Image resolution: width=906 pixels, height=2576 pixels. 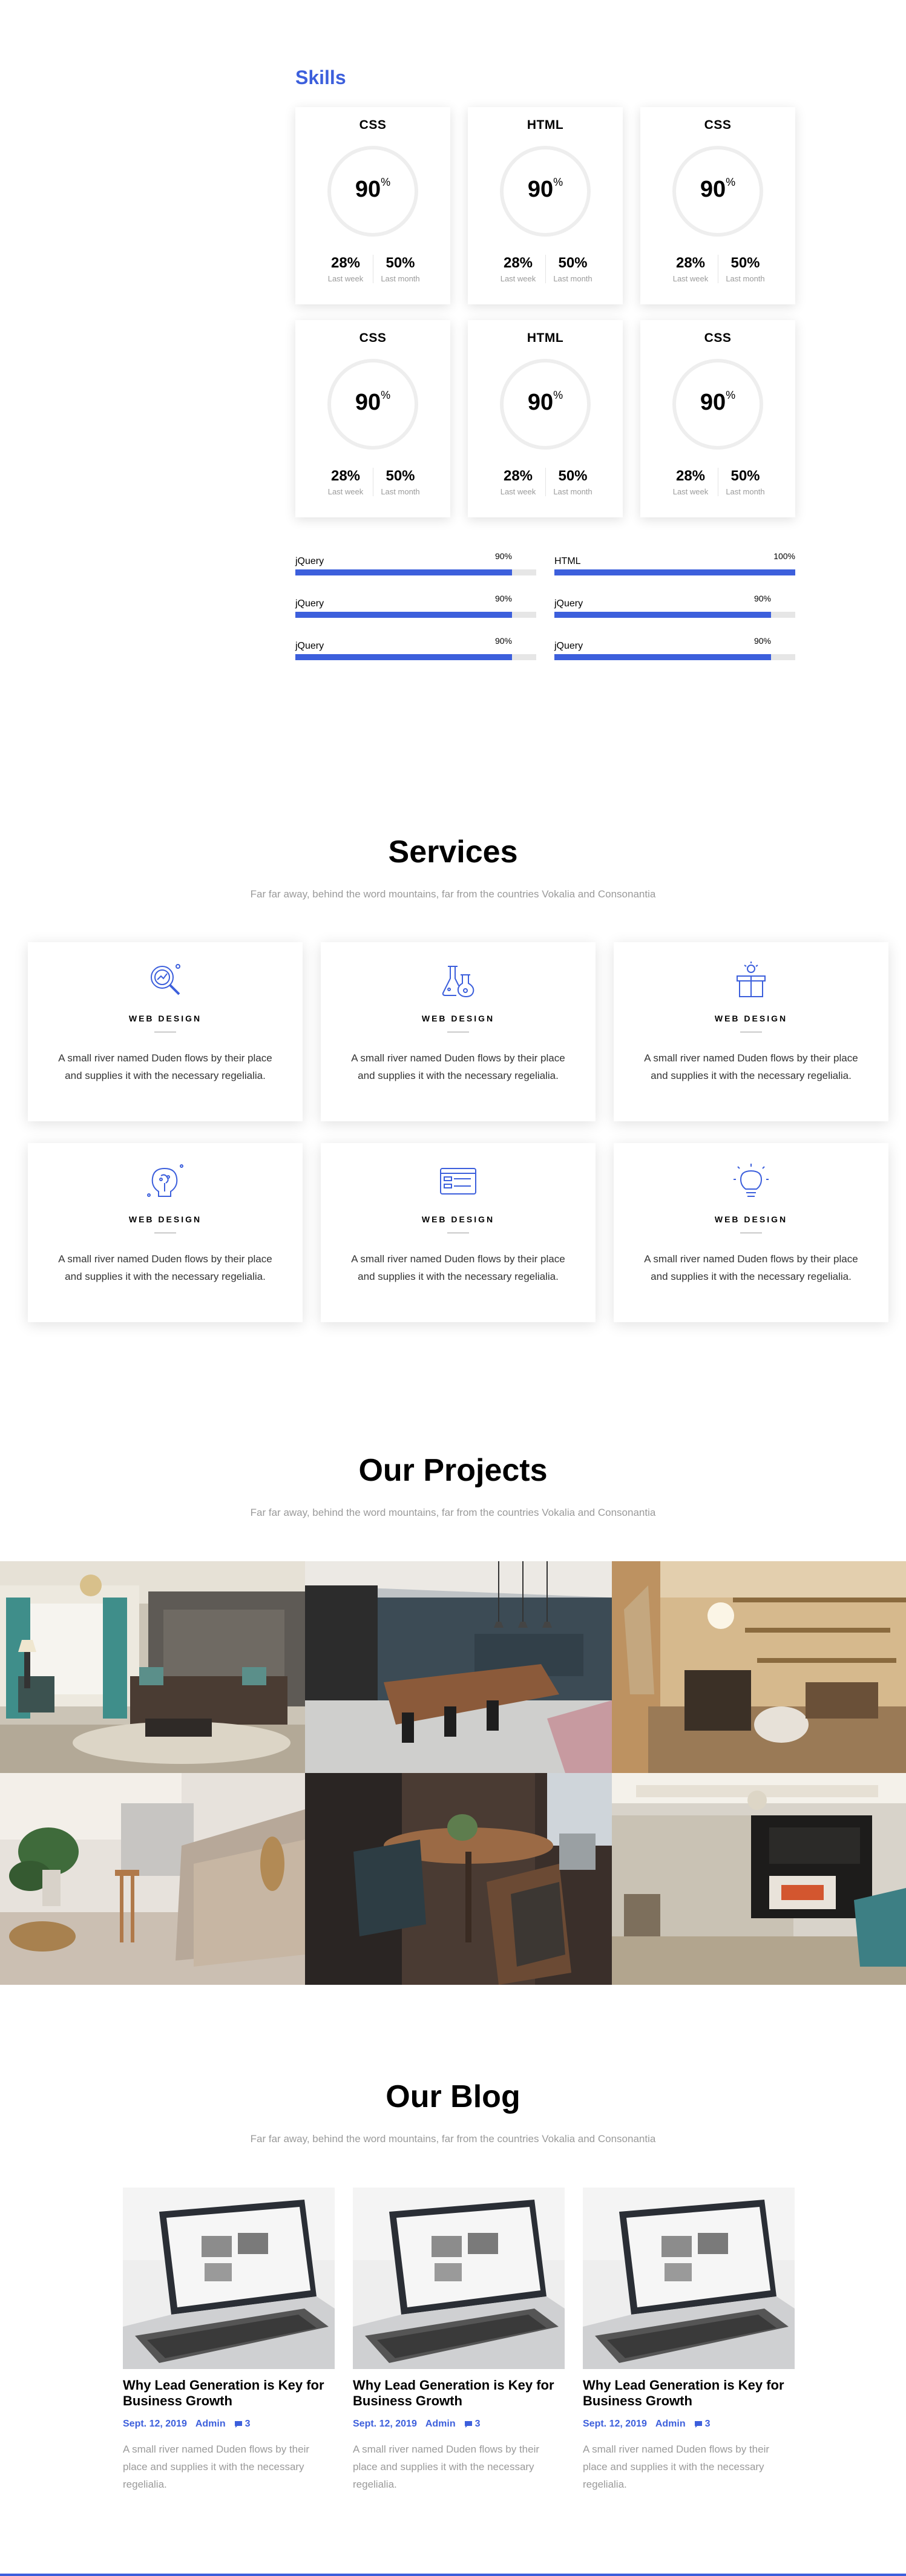 I want to click on laptop-photo, so click(x=229, y=2278).